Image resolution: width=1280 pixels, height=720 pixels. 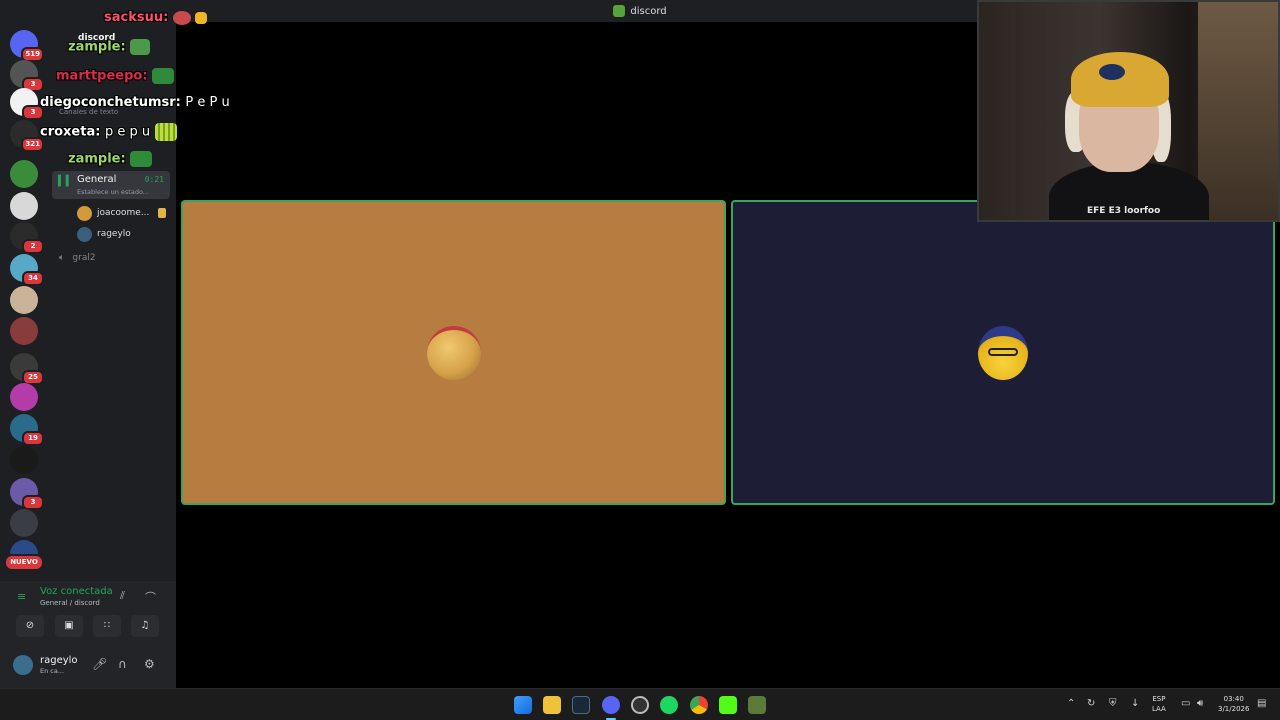 I want to click on voice-status-title: Voz conectada, so click(x=76, y=591).